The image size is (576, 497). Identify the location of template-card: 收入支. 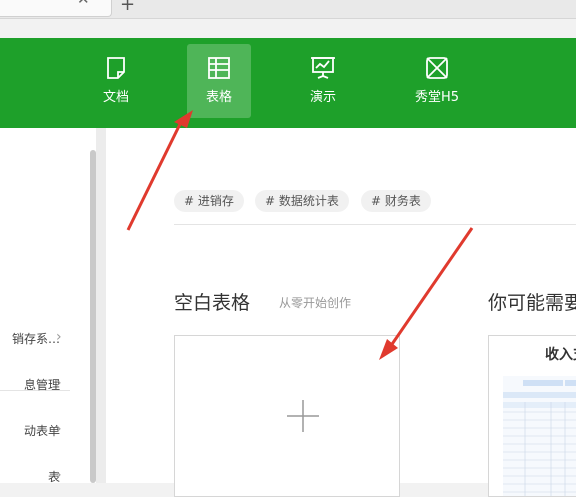
(532, 416).